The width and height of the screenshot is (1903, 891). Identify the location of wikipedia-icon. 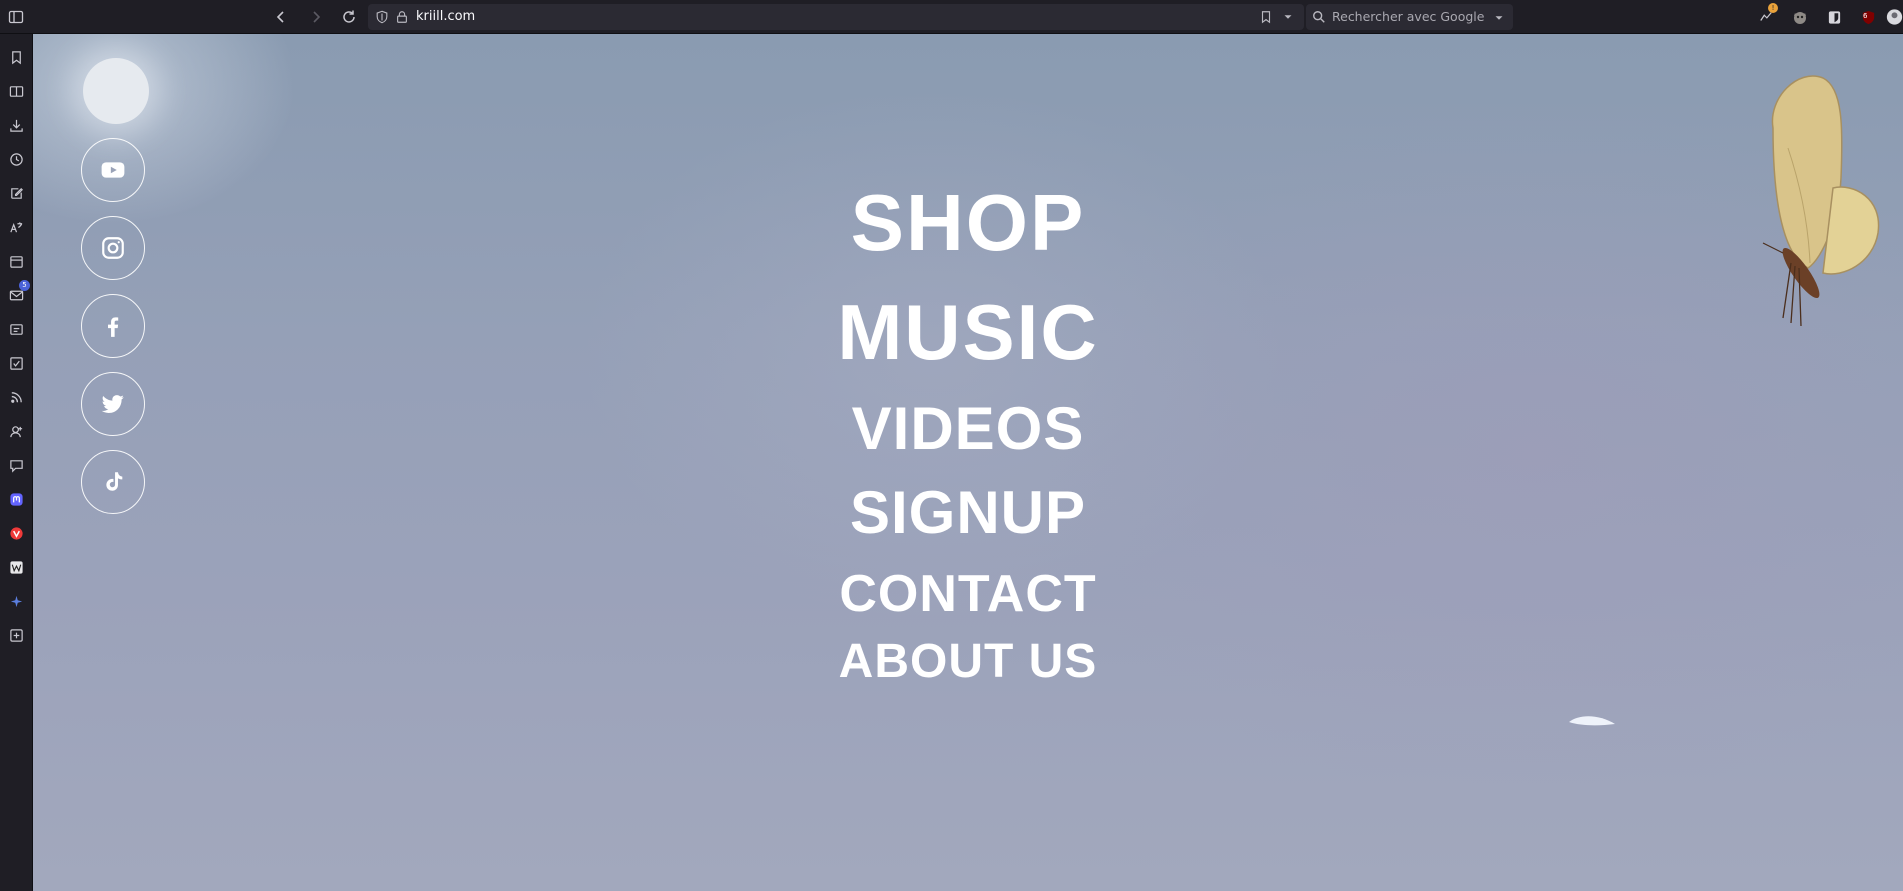
(16, 567).